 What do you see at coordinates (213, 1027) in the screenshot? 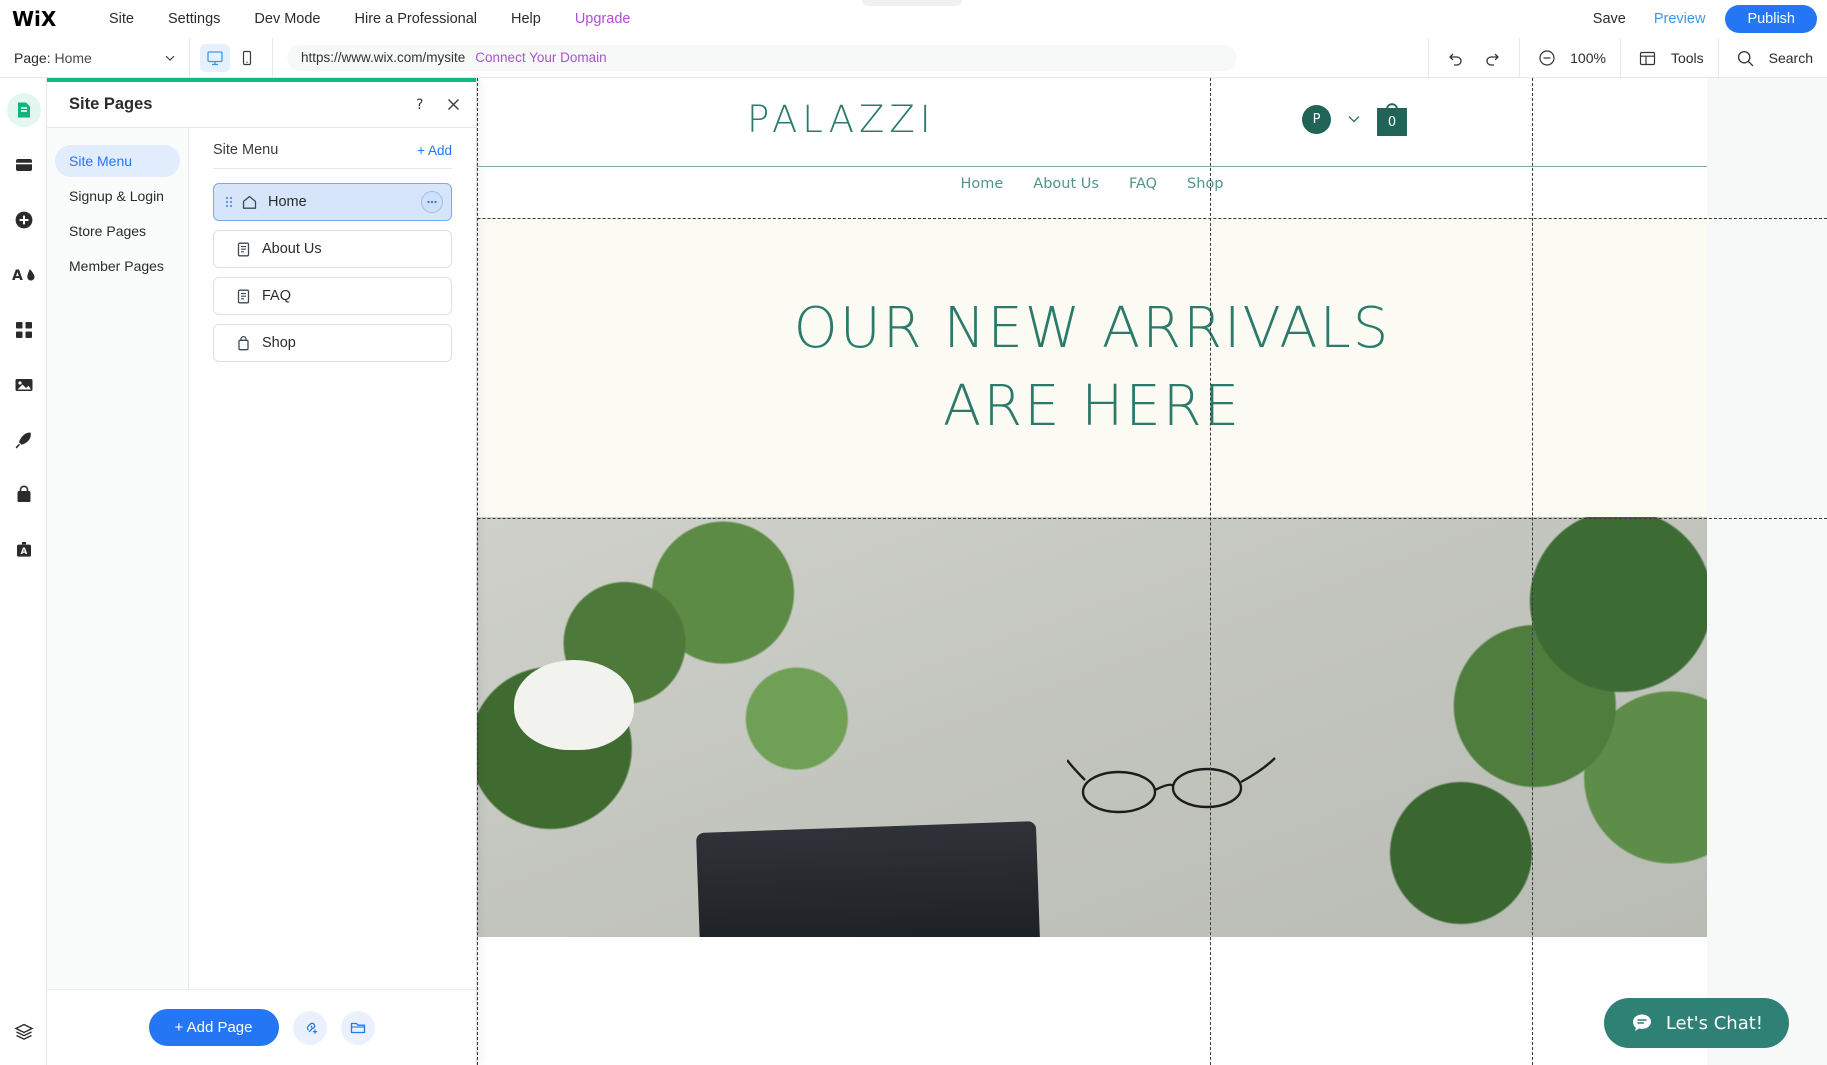
I see `add-page-button: + Add Page` at bounding box center [213, 1027].